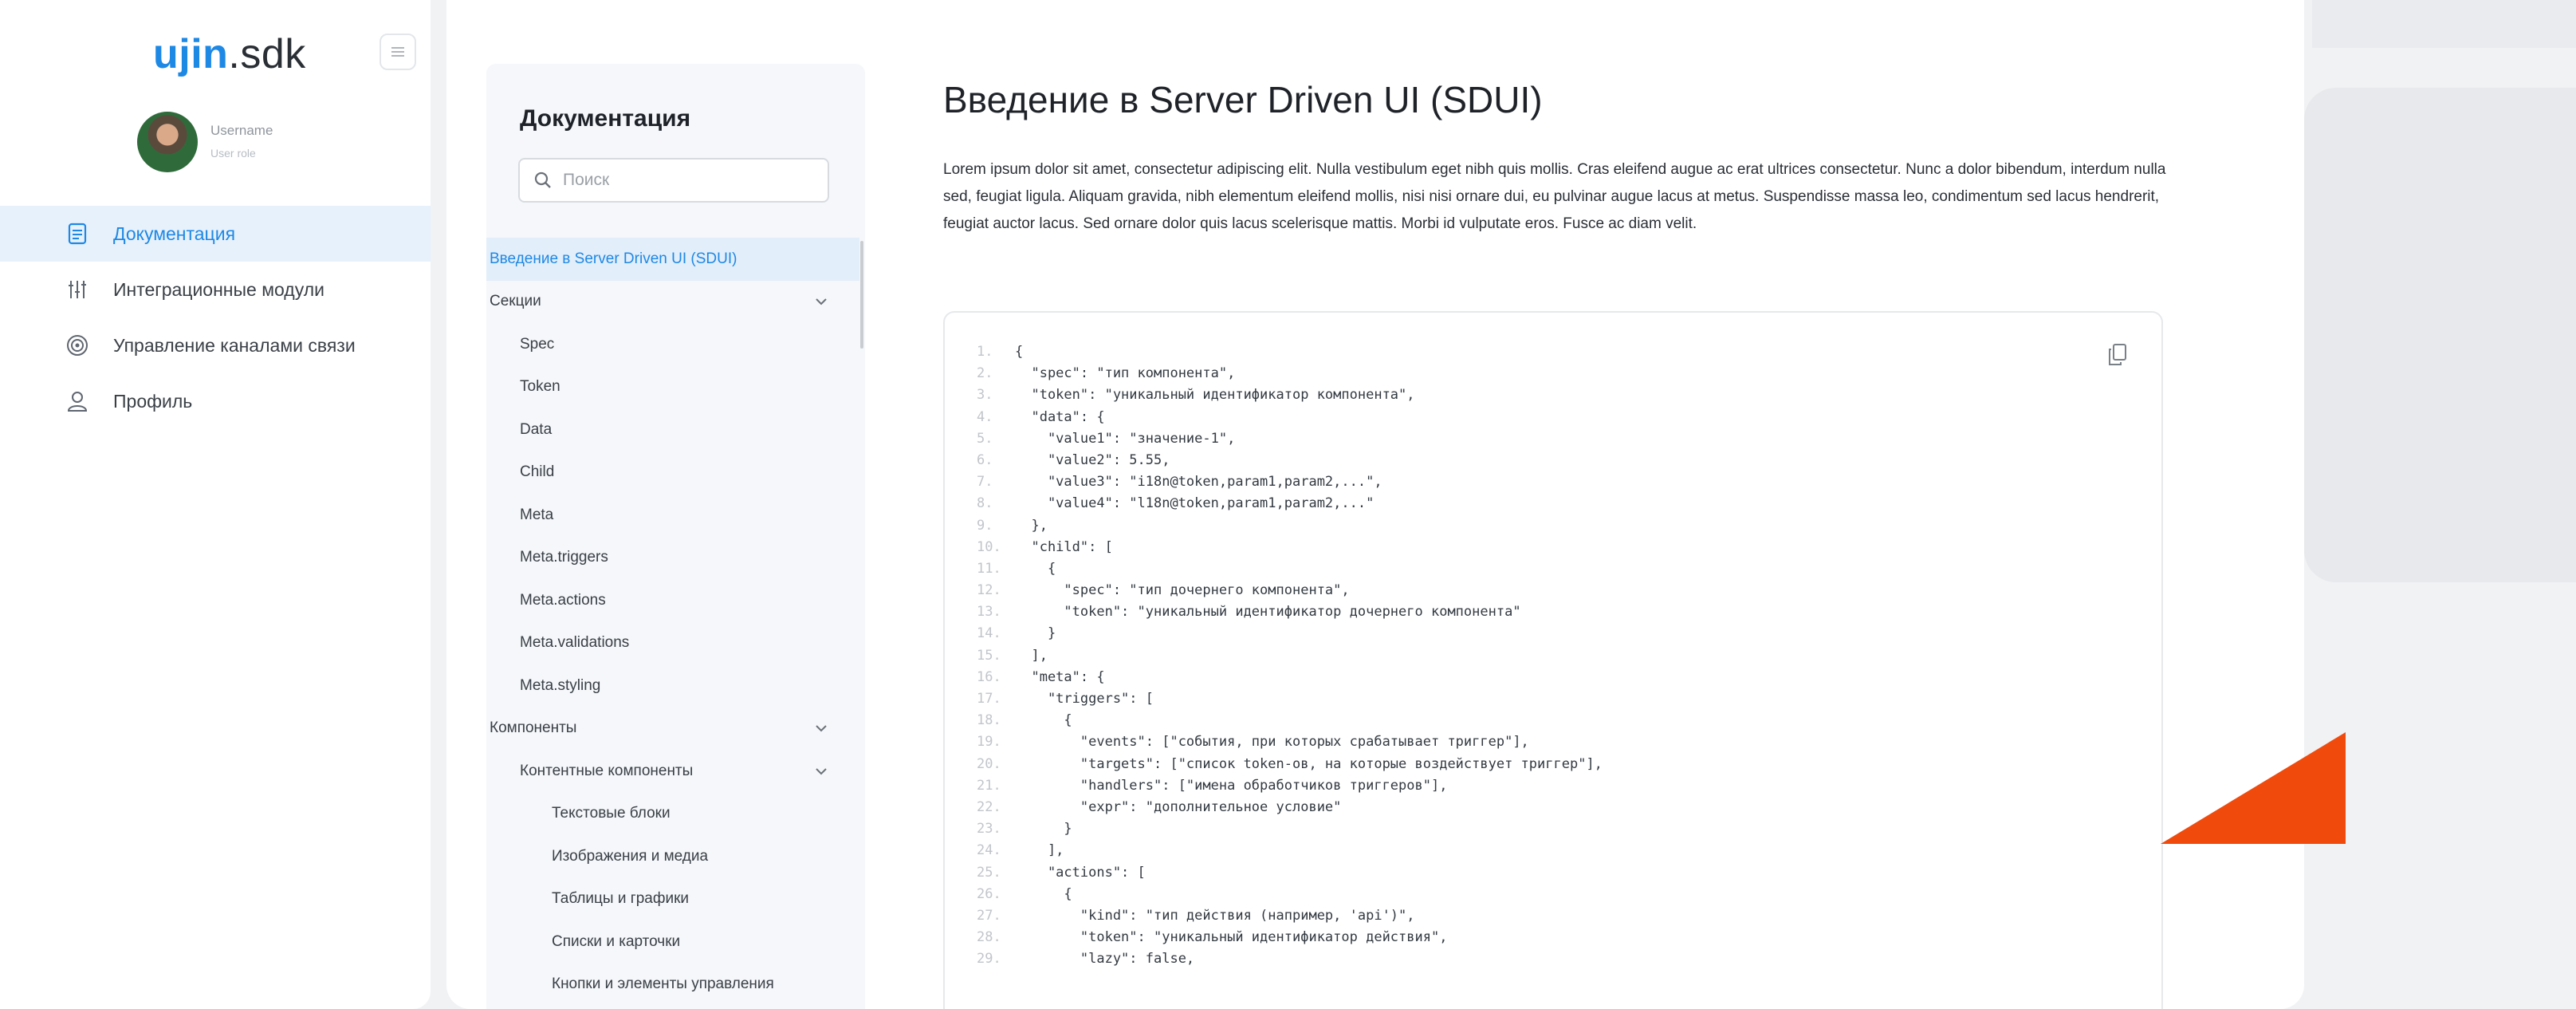 The width and height of the screenshot is (2576, 1009). What do you see at coordinates (1081, 872) in the screenshot?
I see `code-text: "actions": [` at bounding box center [1081, 872].